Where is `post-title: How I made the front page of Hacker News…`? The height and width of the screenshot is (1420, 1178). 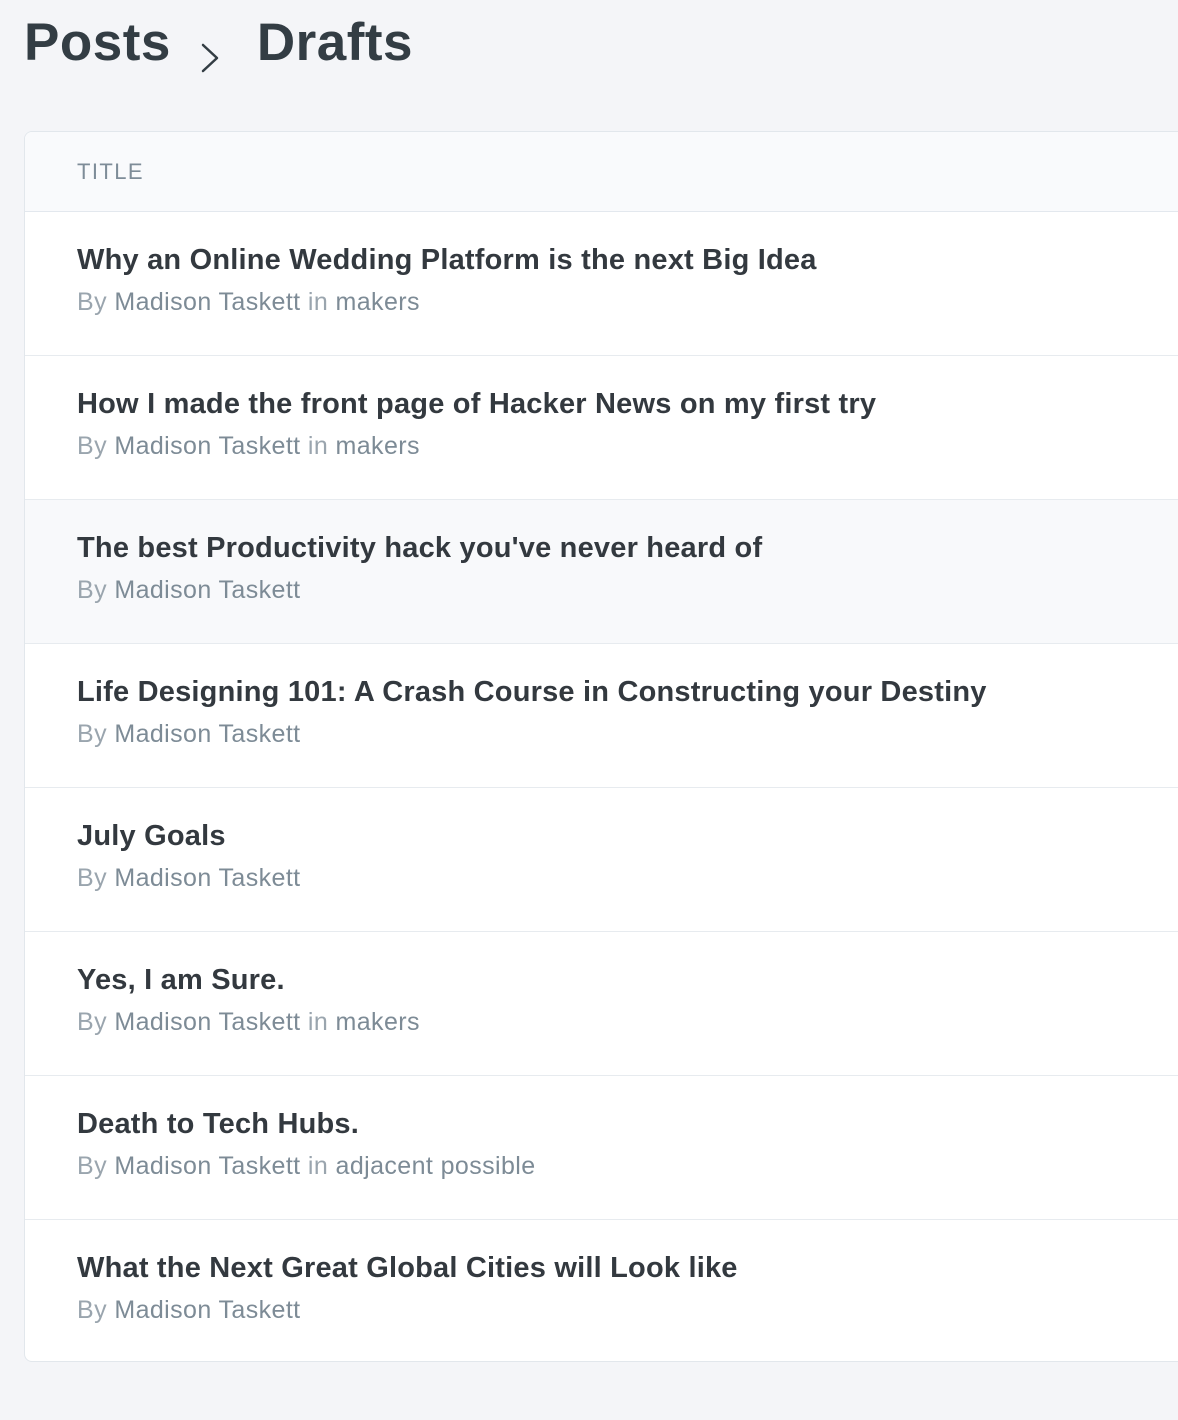 post-title: How I made the front page of Hacker News… is located at coordinates (476, 404).